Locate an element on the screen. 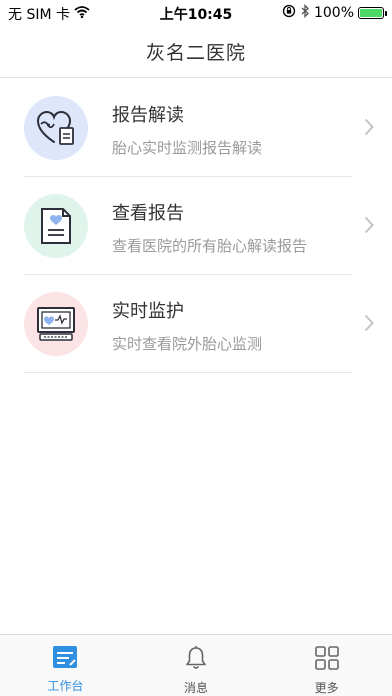 The image size is (392, 696). divider is located at coordinates (188, 372).